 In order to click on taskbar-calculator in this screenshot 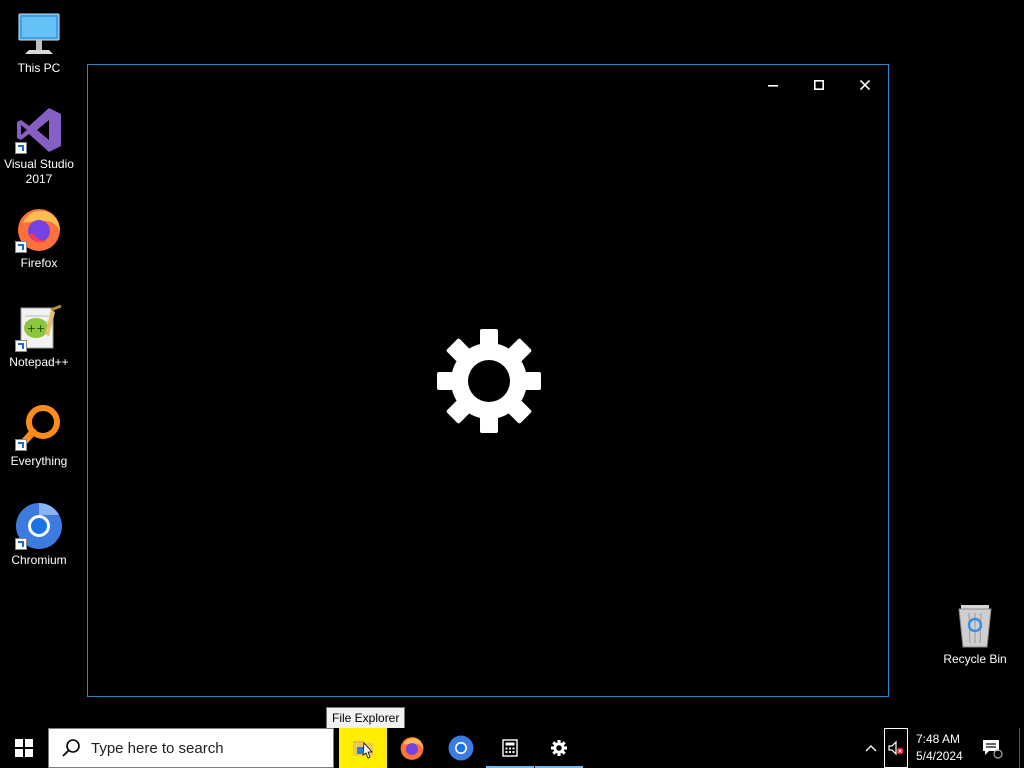, I will do `click(510, 748)`.